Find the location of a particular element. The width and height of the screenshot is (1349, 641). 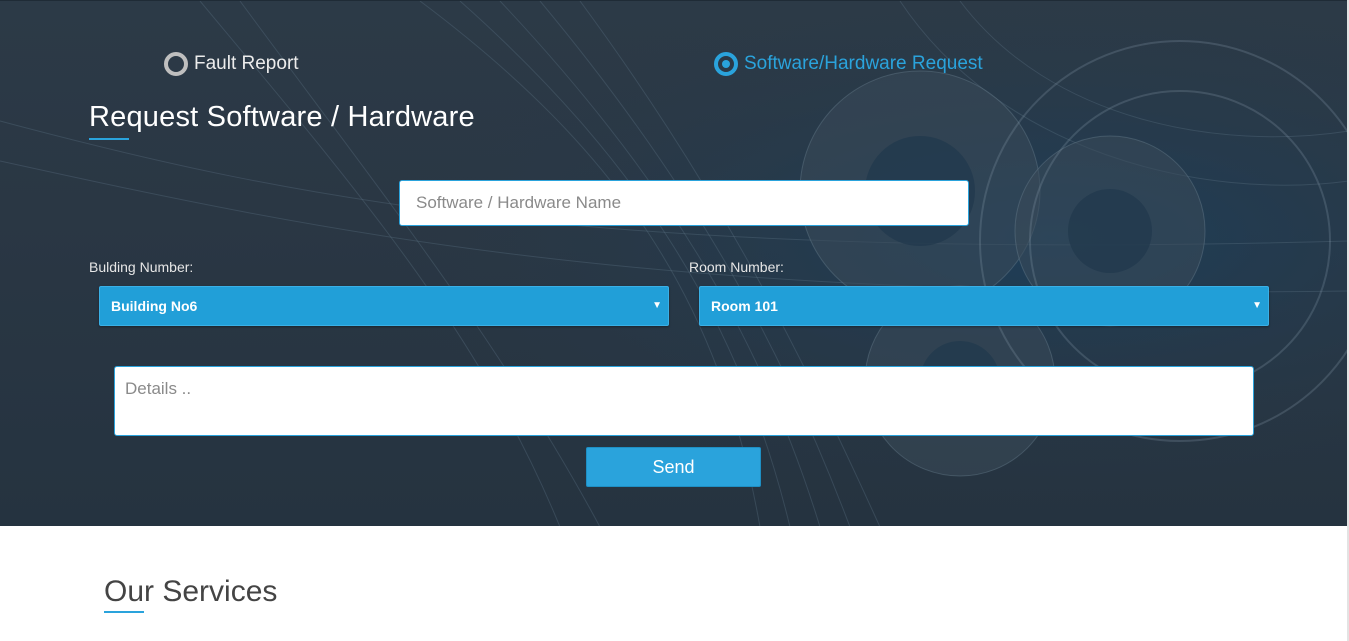

services-title: Our Services is located at coordinates (191, 591).